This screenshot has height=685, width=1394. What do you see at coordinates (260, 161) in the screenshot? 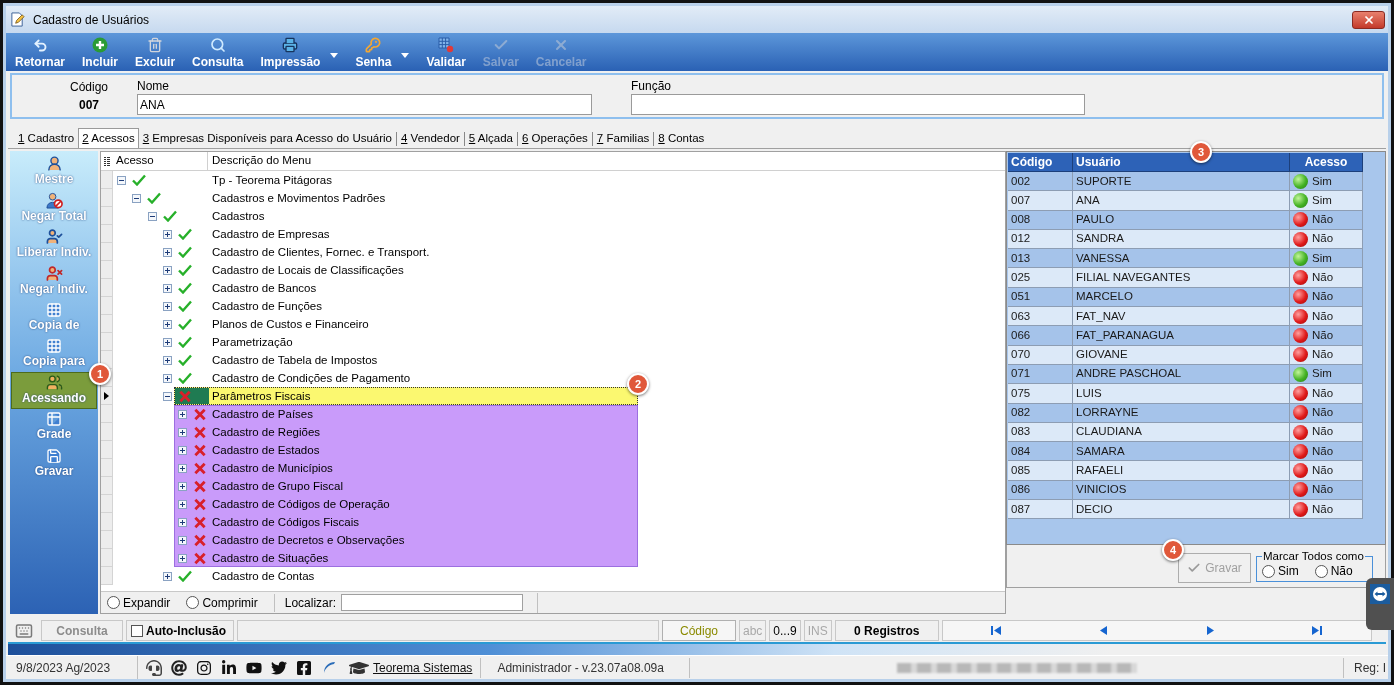
I see `column-header: Descrição do Menu` at bounding box center [260, 161].